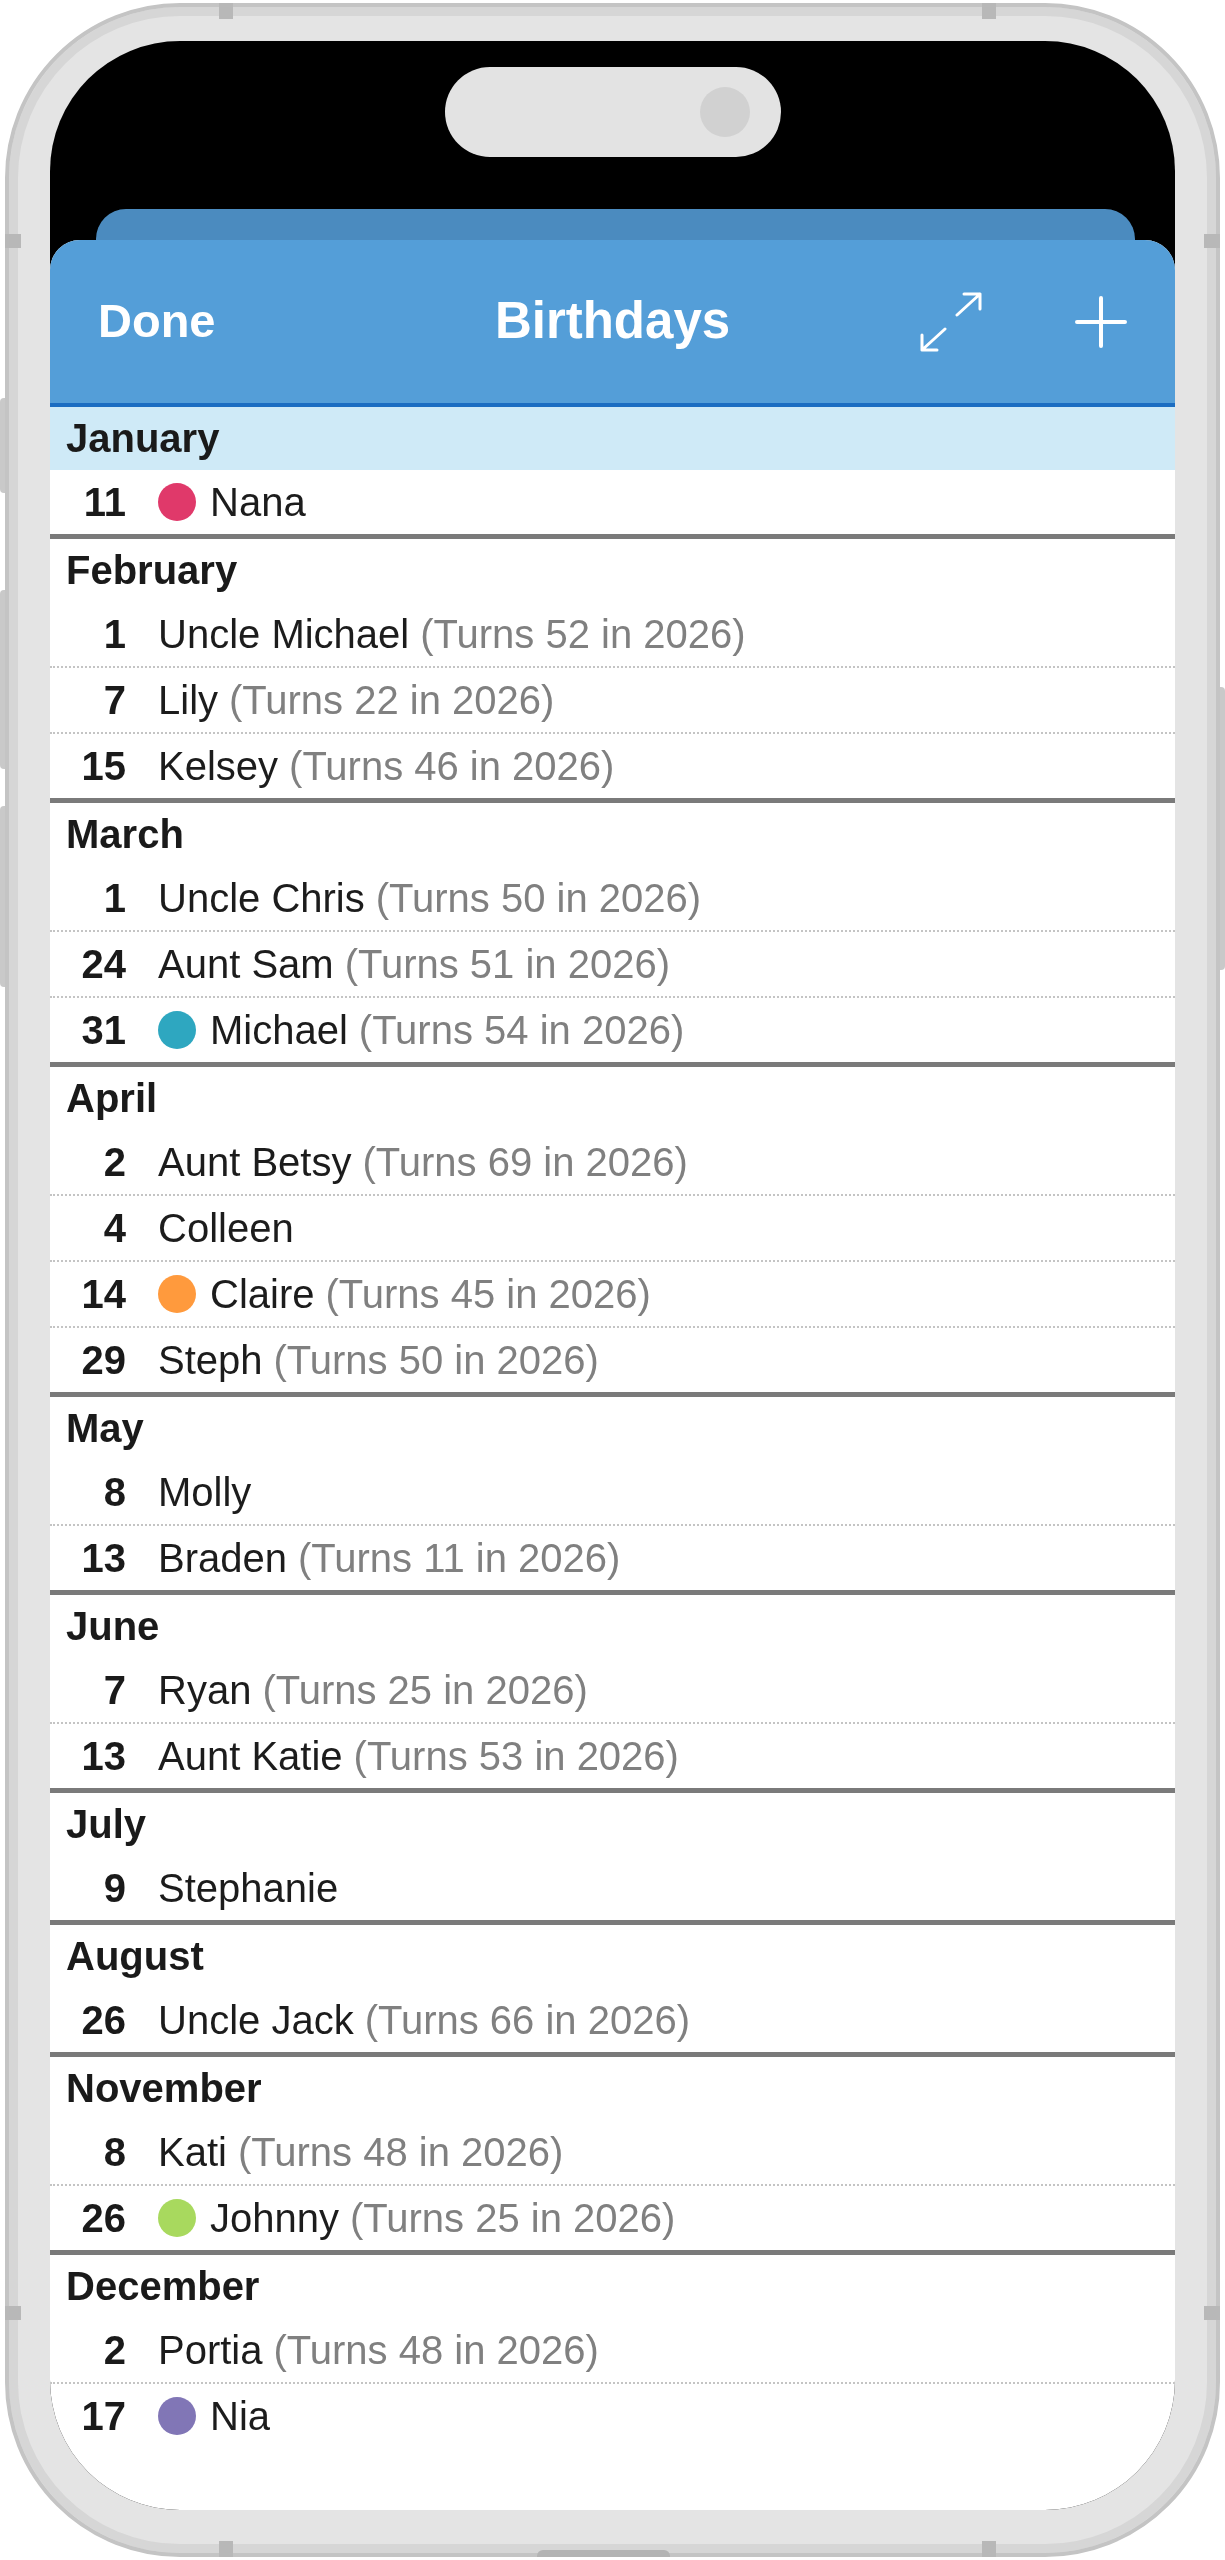 Image resolution: width=1225 pixels, height=2560 pixels. I want to click on person-name: Aunt Sam, so click(246, 964).